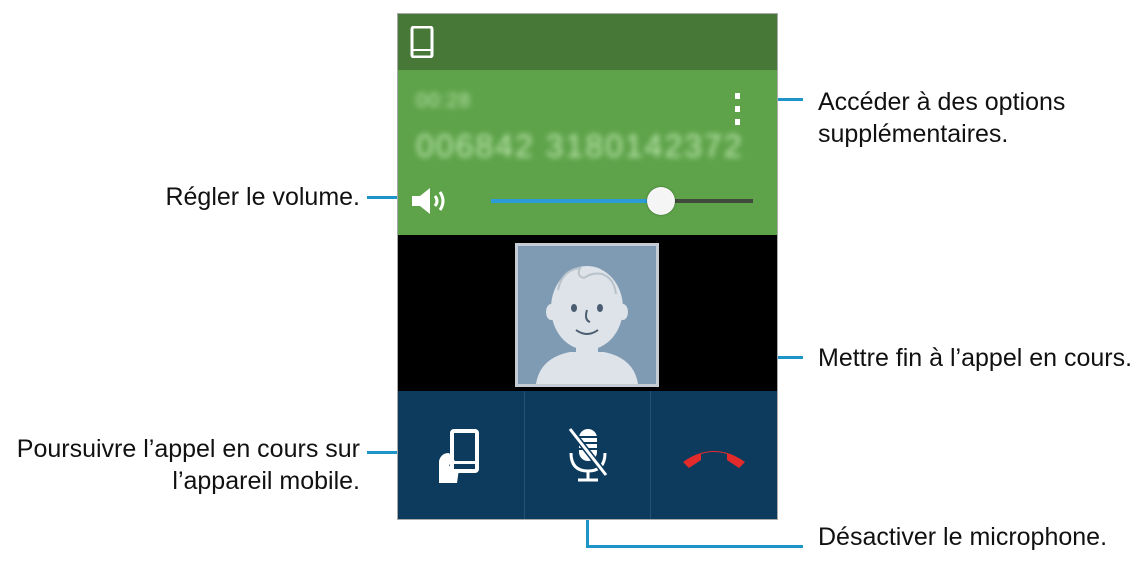 This screenshot has width=1141, height=561. I want to click on mic-off-icon, so click(587, 454).